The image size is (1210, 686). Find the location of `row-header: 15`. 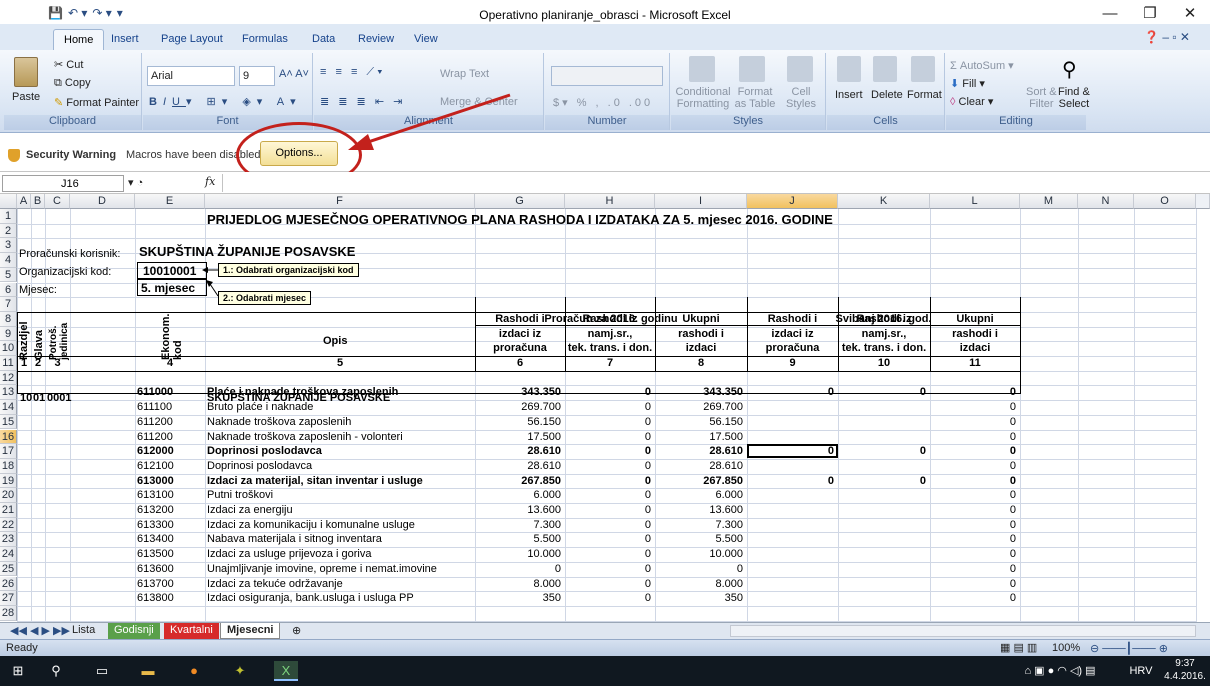

row-header: 15 is located at coordinates (8, 422).